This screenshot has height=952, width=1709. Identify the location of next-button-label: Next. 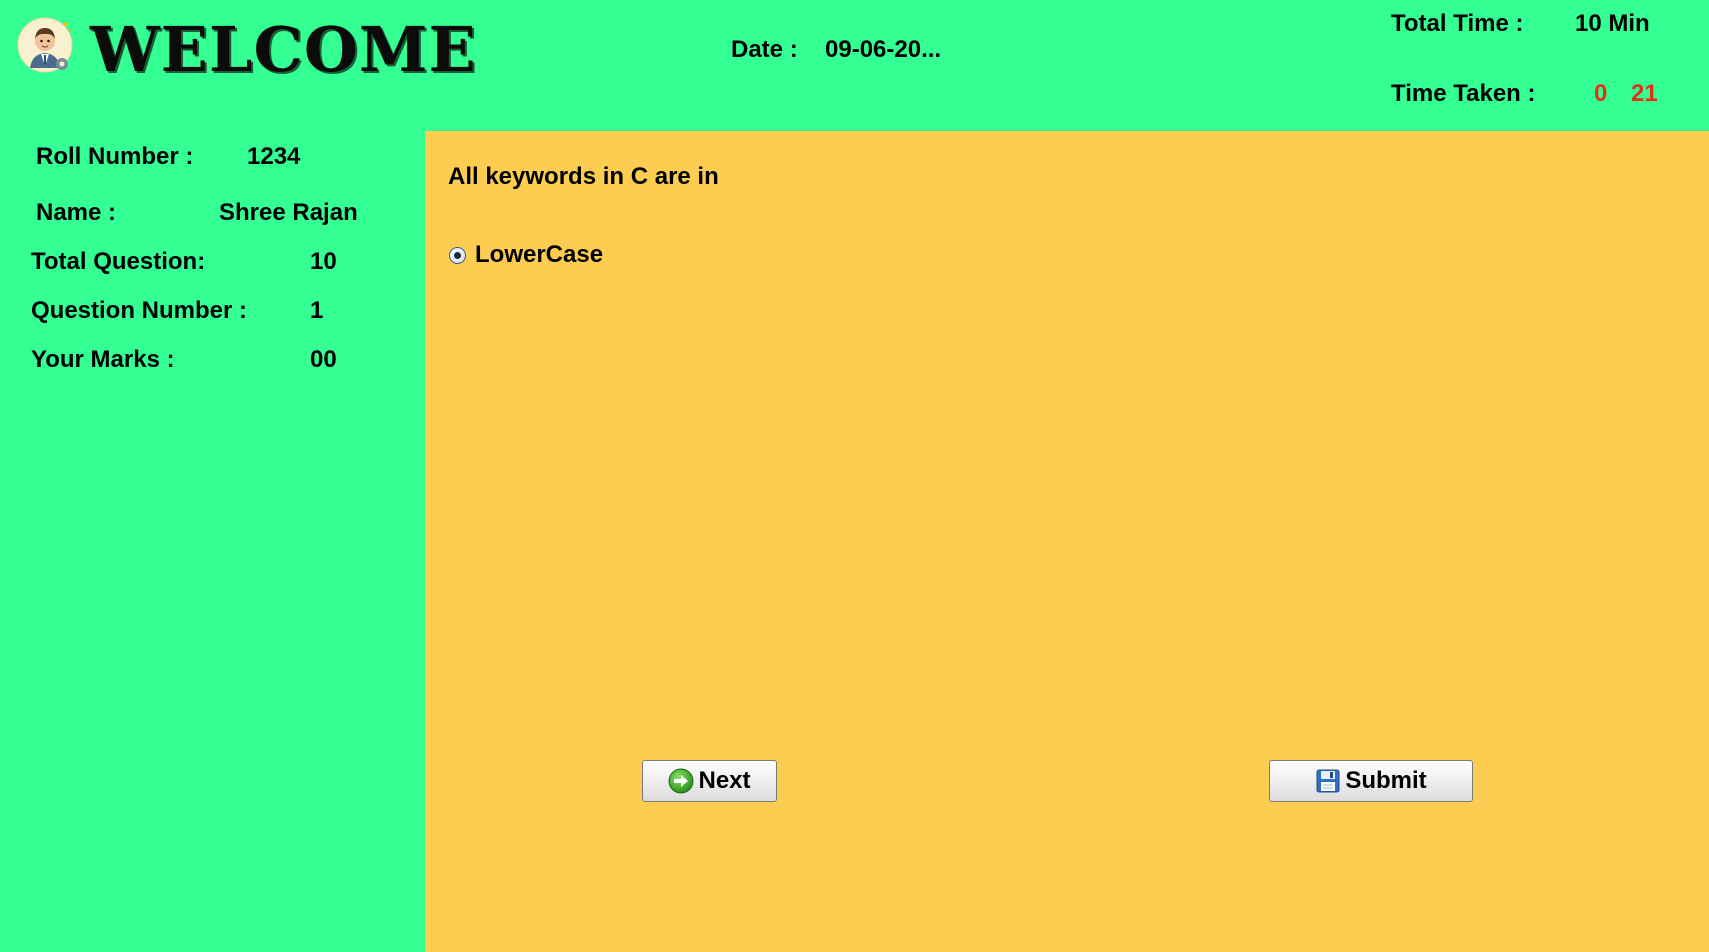
(724, 780).